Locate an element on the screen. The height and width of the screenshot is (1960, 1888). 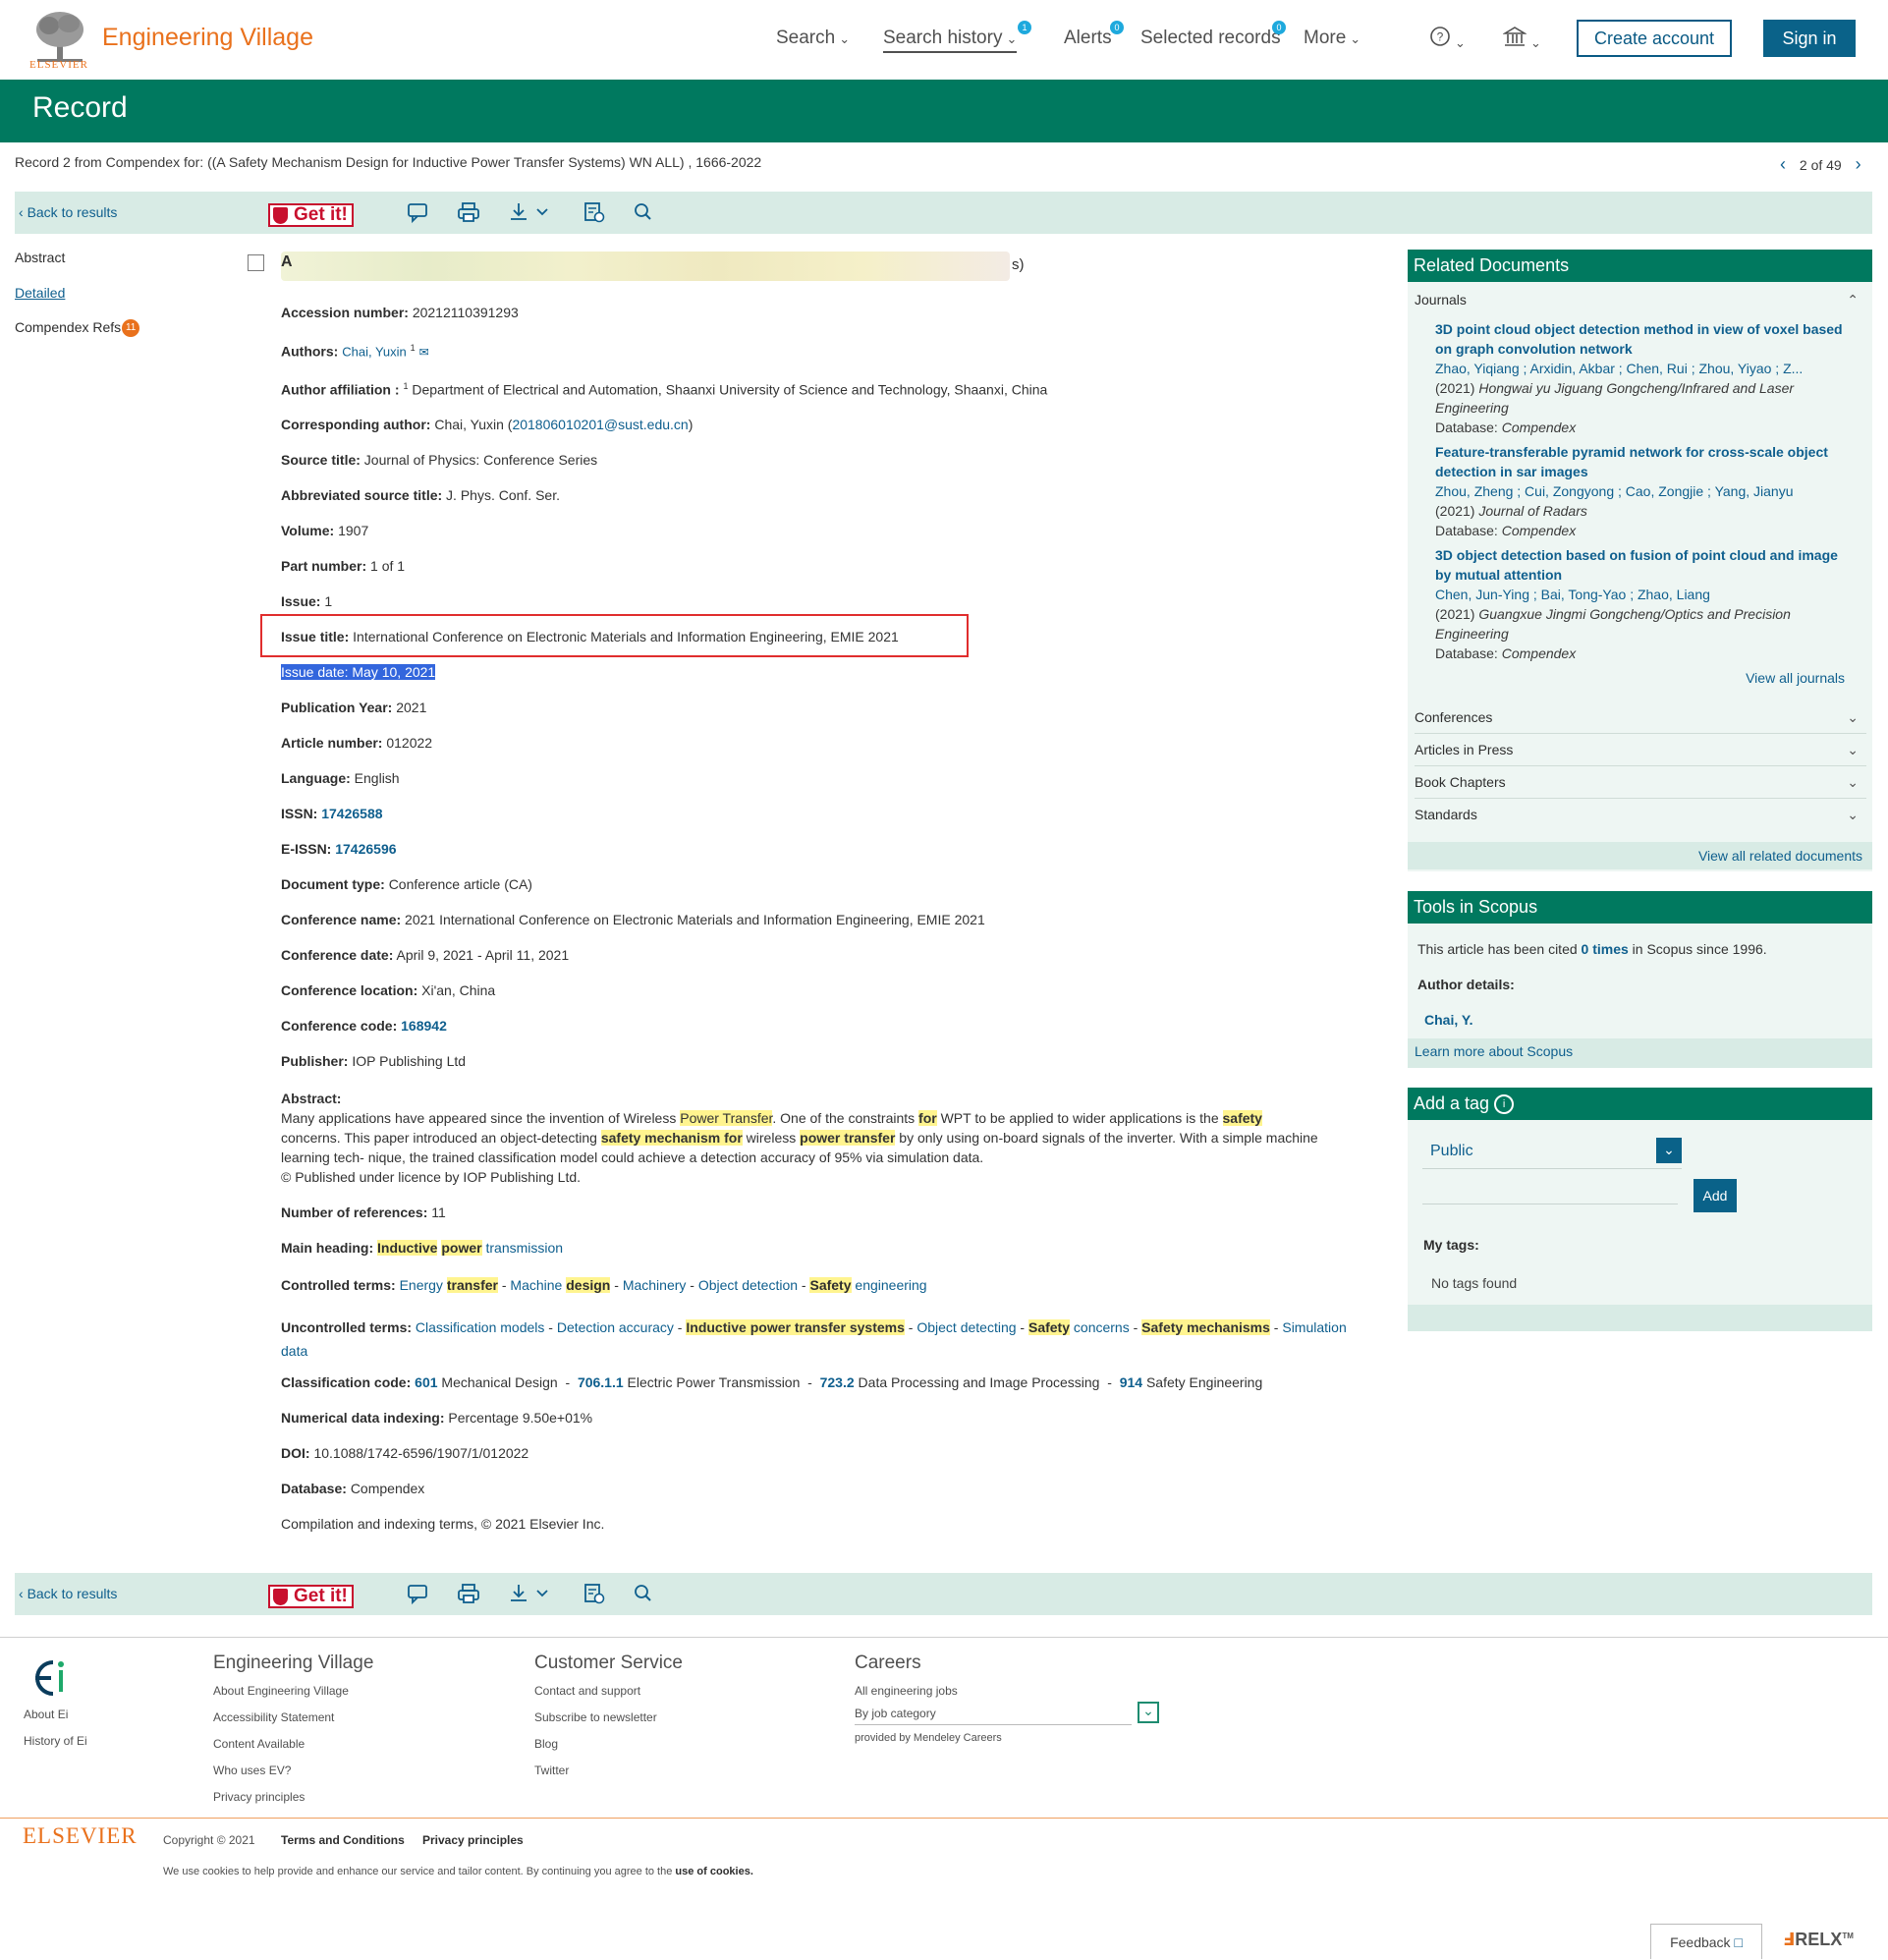
nav-search: Search ⌄ is located at coordinates (813, 38).